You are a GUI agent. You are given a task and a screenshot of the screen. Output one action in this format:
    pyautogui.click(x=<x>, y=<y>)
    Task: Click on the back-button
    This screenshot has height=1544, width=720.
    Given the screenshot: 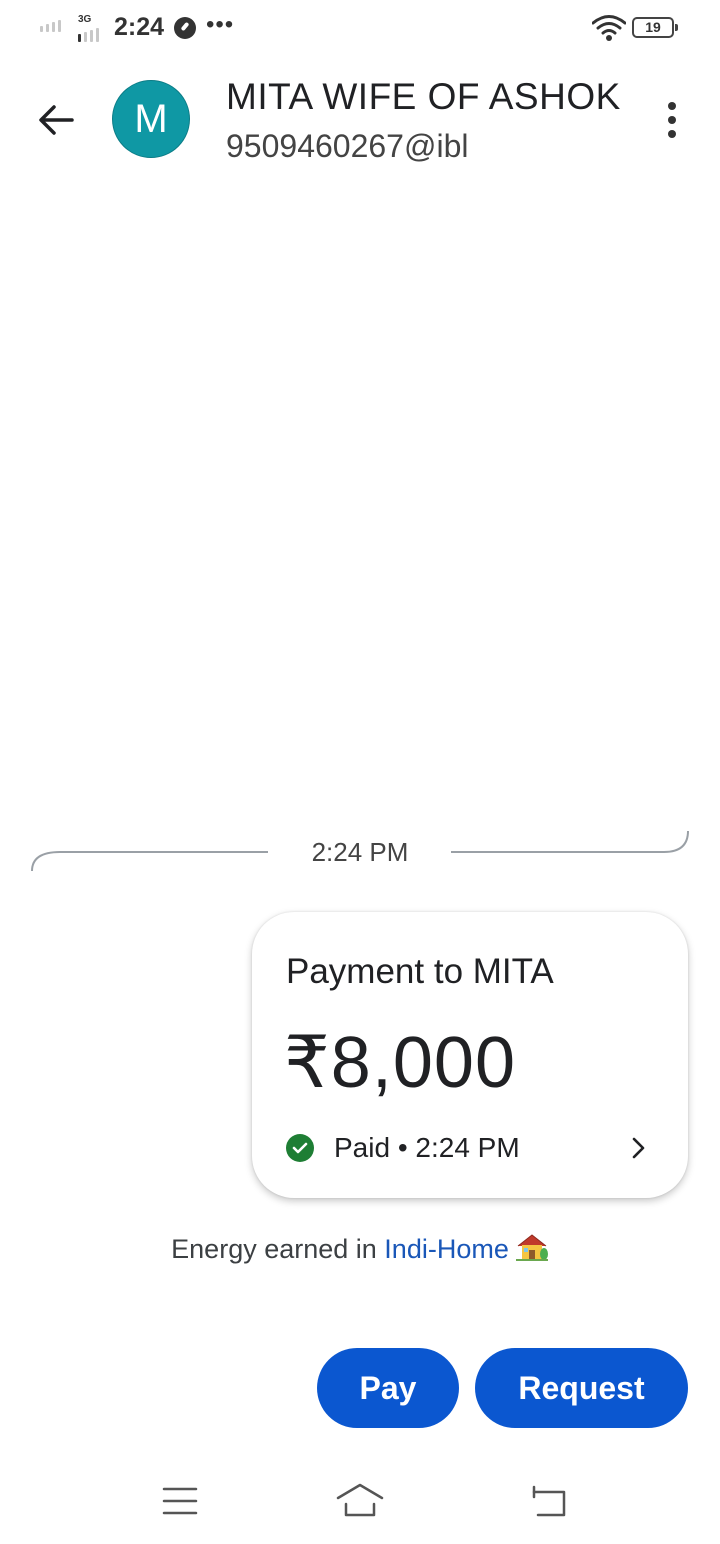 What is the action you would take?
    pyautogui.click(x=56, y=120)
    